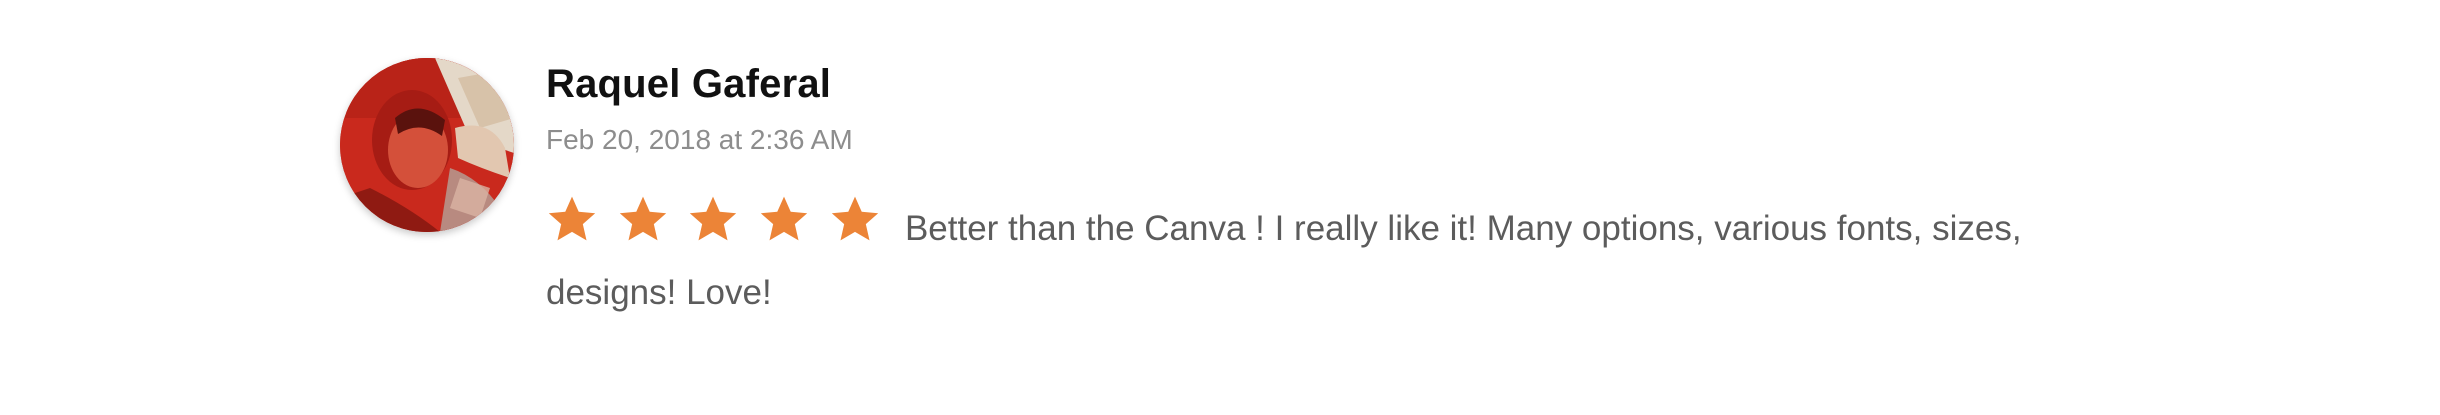 The image size is (2440, 415). What do you see at coordinates (689, 84) in the screenshot?
I see `reviewer-name: Raquel Gaferal` at bounding box center [689, 84].